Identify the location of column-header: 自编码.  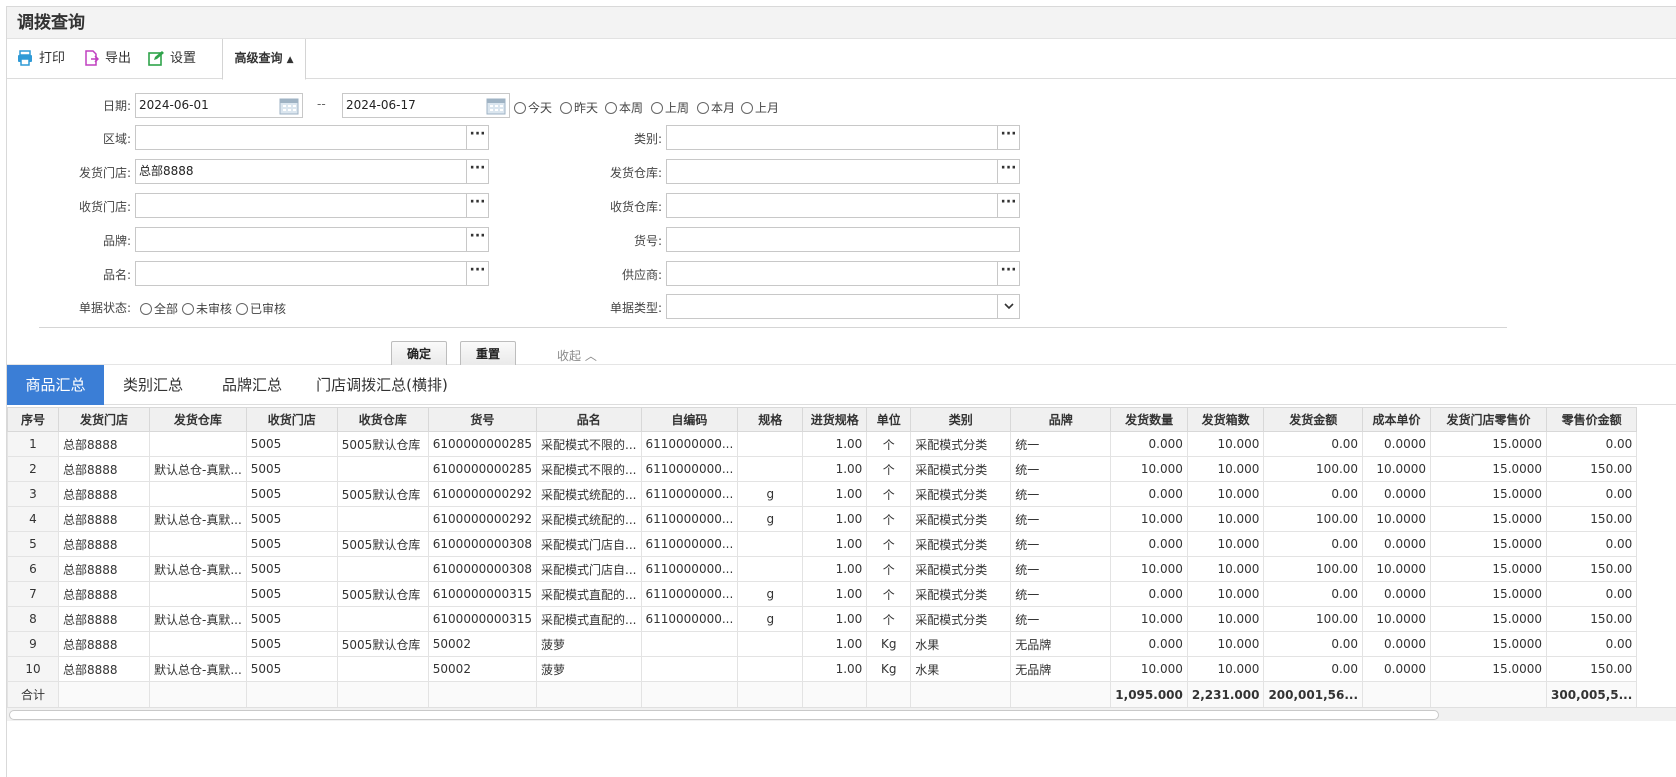
(689, 419).